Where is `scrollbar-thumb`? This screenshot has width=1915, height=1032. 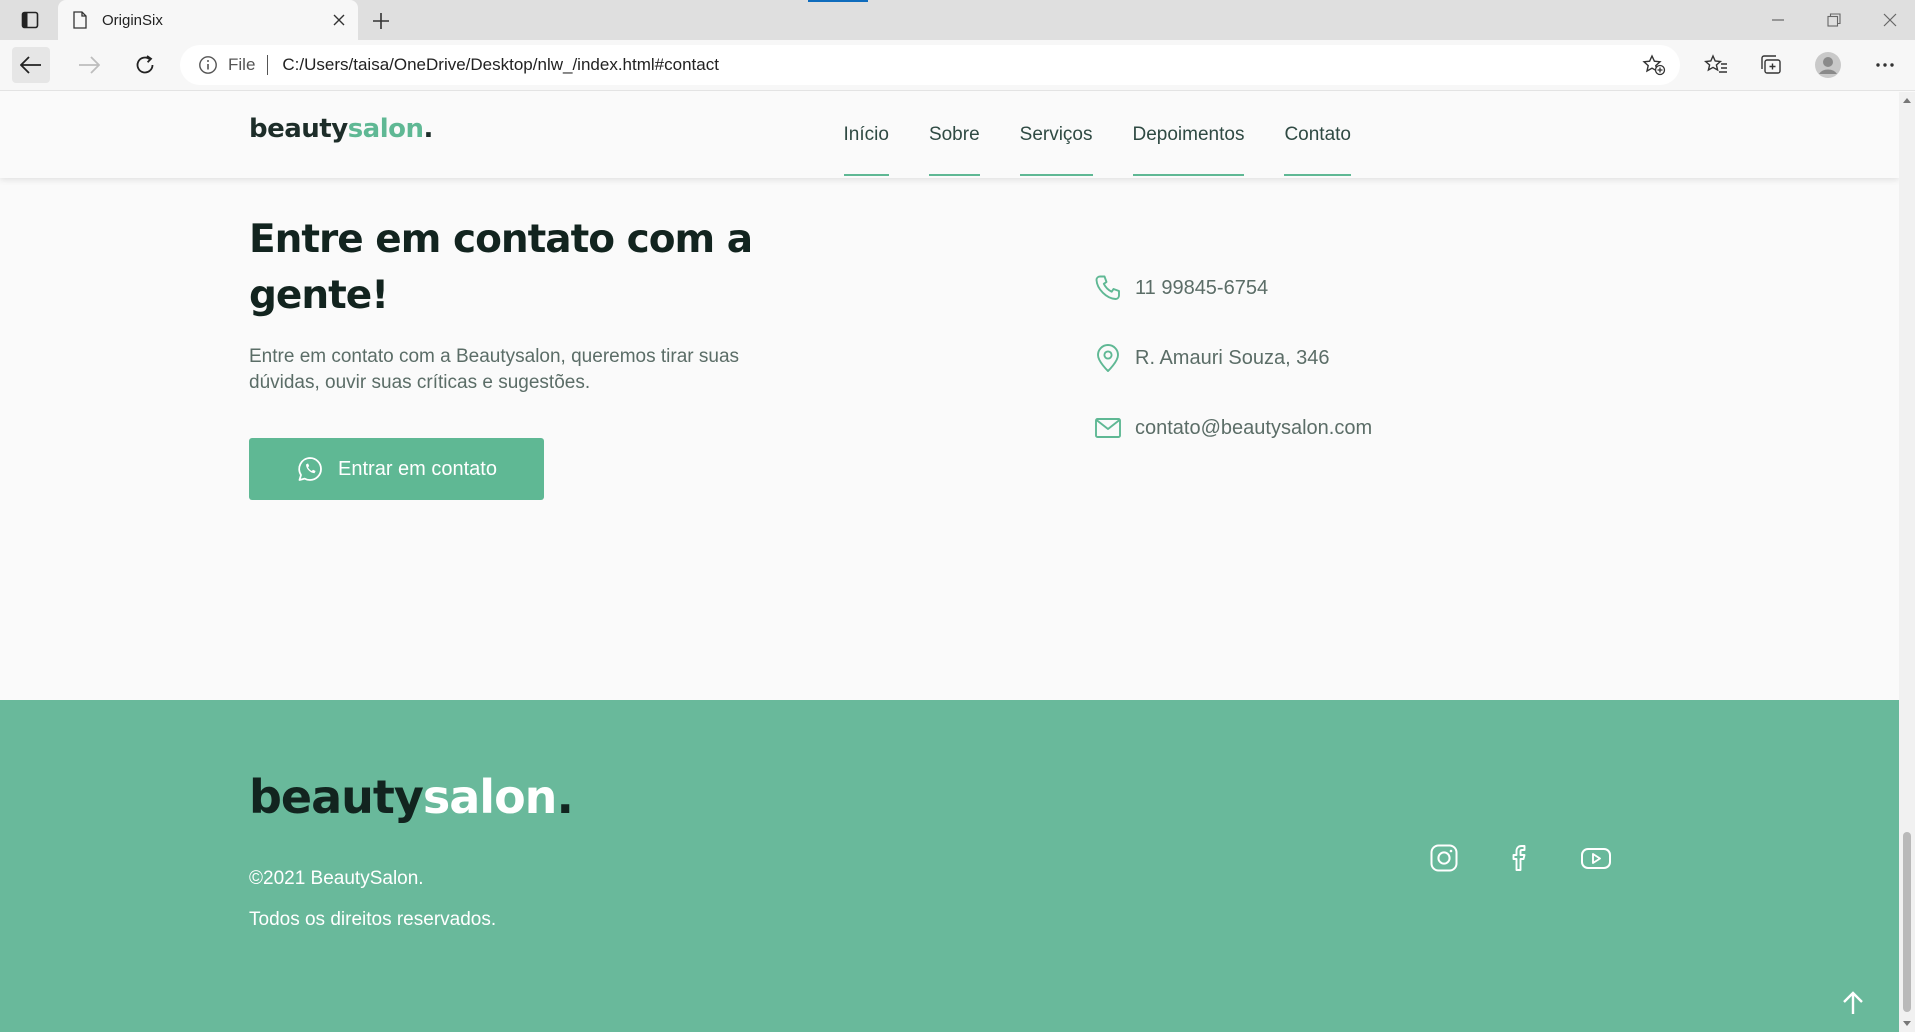 scrollbar-thumb is located at coordinates (1907, 922).